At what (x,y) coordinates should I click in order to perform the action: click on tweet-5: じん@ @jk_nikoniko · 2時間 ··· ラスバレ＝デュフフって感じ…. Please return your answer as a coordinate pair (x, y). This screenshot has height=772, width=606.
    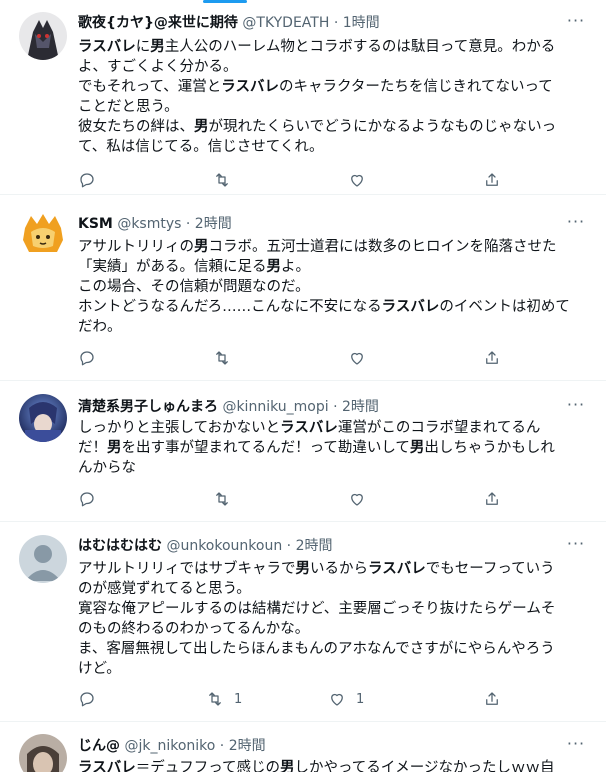
    Looking at the image, I should click on (303, 747).